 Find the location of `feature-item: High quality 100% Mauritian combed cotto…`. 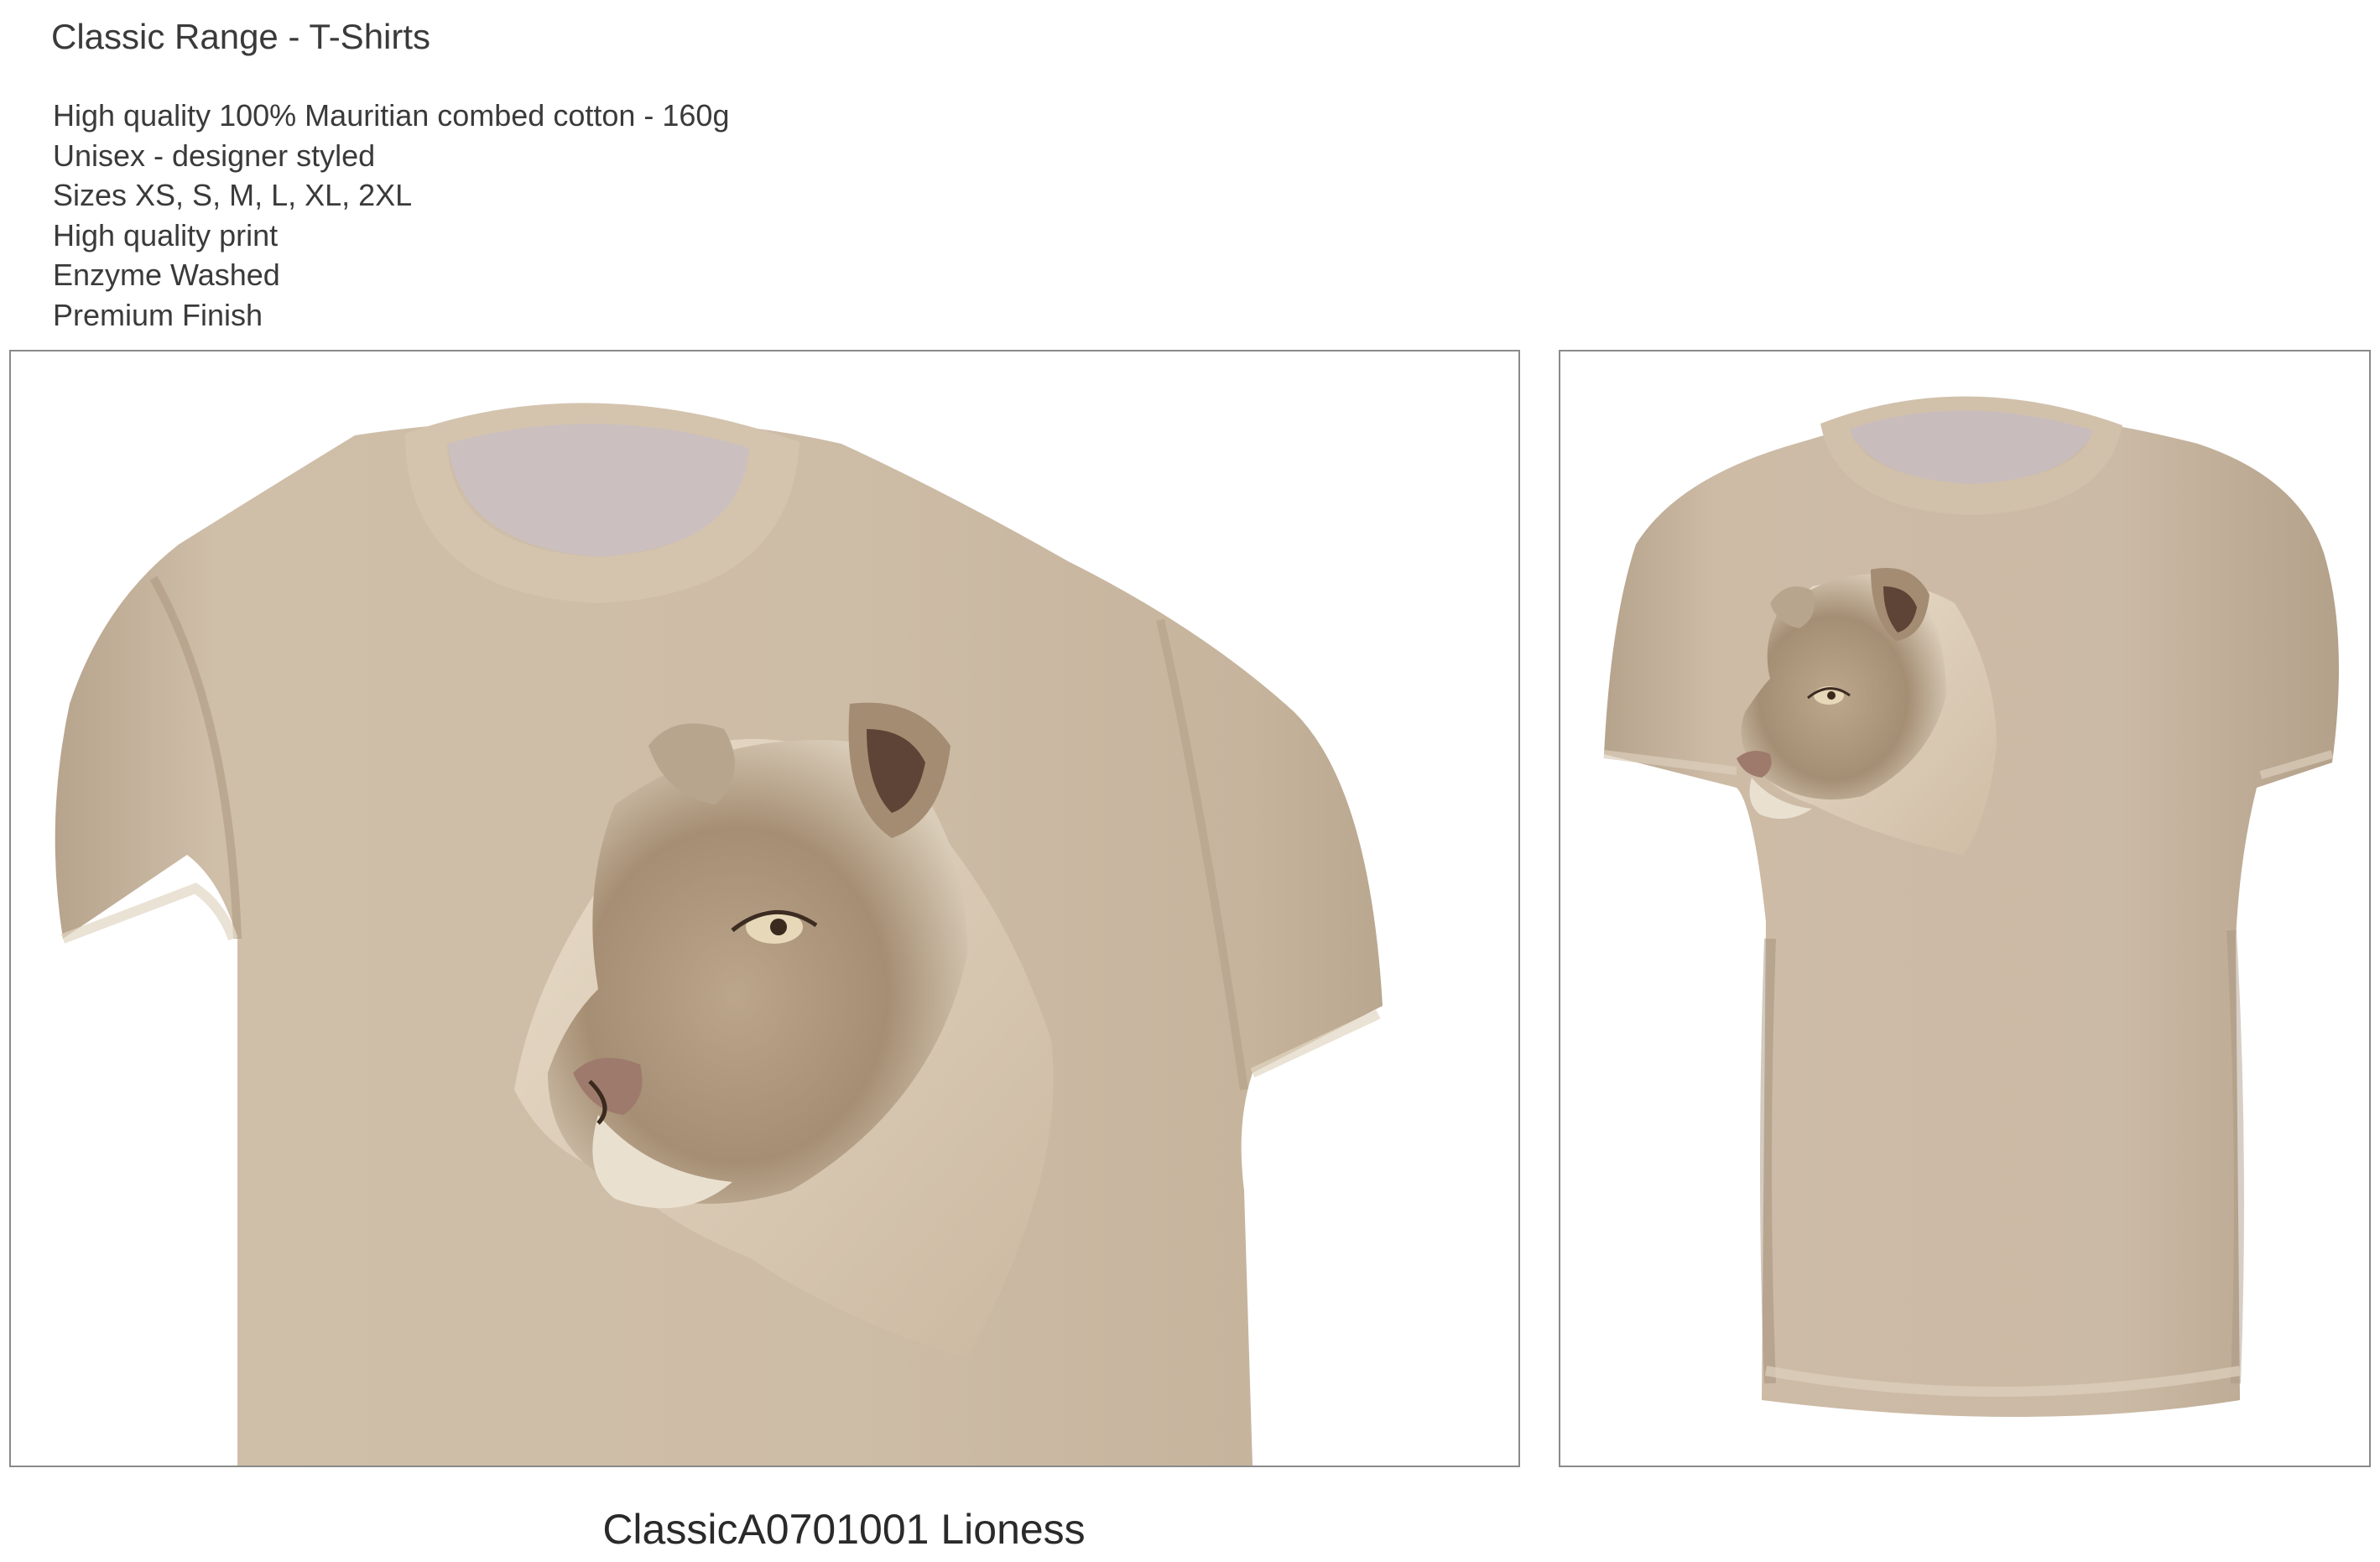

feature-item: High quality 100% Mauritian combed cotto… is located at coordinates (391, 115).